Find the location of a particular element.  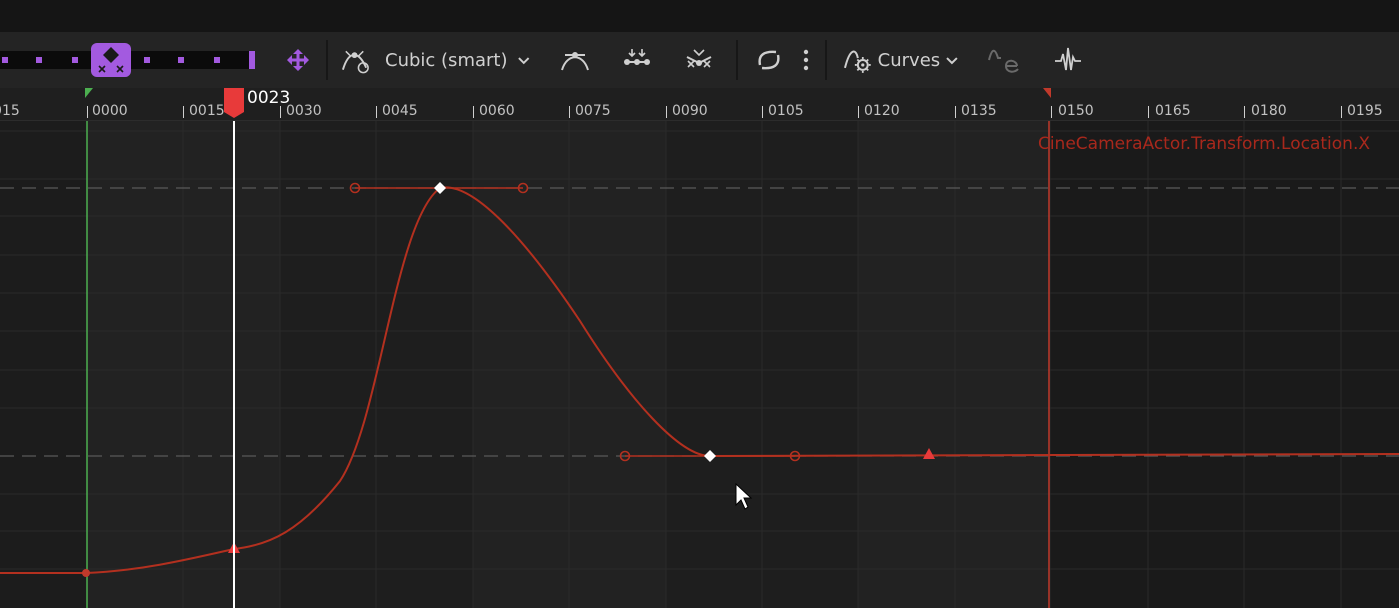

key-selection-track is located at coordinates (131, 60).